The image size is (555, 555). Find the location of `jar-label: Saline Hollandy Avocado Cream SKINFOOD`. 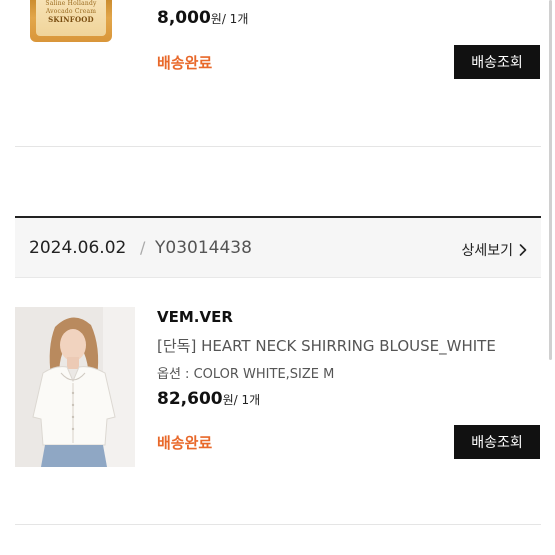

jar-label: Saline Hollandy Avocado Cream SKINFOOD is located at coordinates (71, 18).